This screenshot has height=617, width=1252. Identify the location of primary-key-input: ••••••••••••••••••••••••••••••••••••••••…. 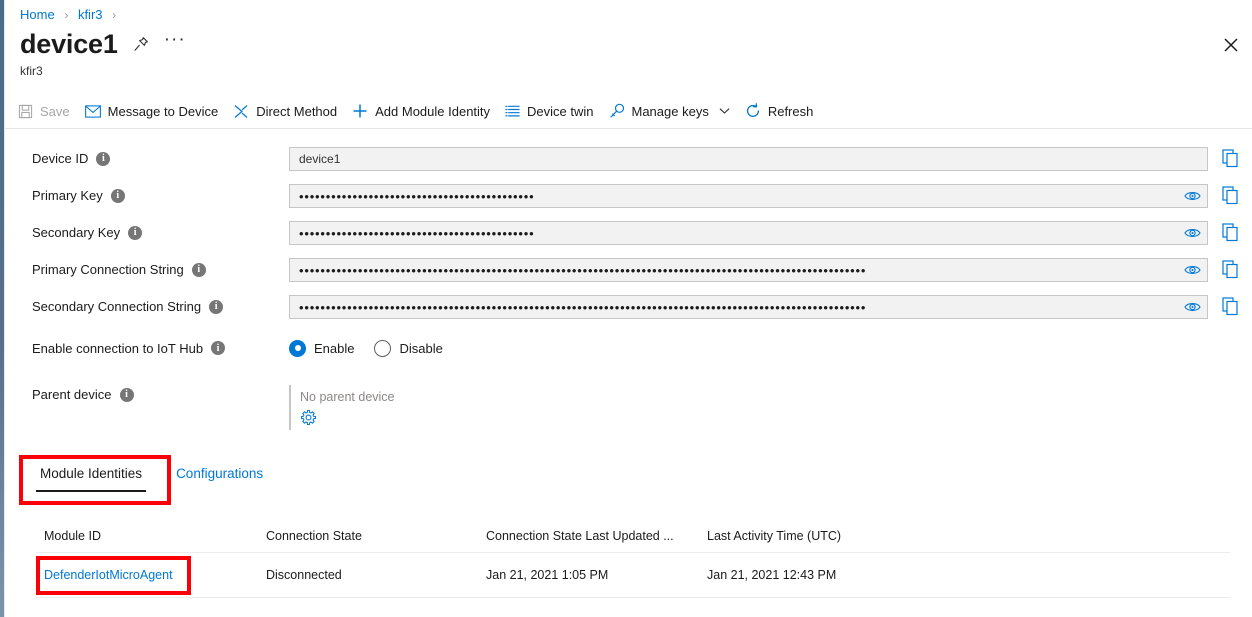
(748, 196).